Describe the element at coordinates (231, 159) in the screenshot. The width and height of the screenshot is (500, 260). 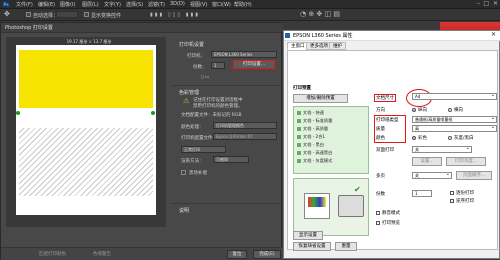
I see `render-intent-select: 可感知` at that location.